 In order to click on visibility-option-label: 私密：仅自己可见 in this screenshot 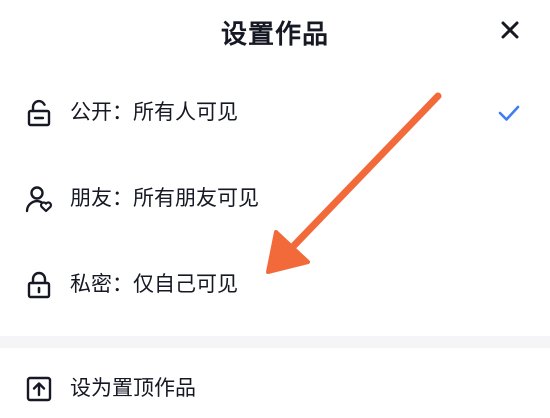, I will do `click(154, 284)`.